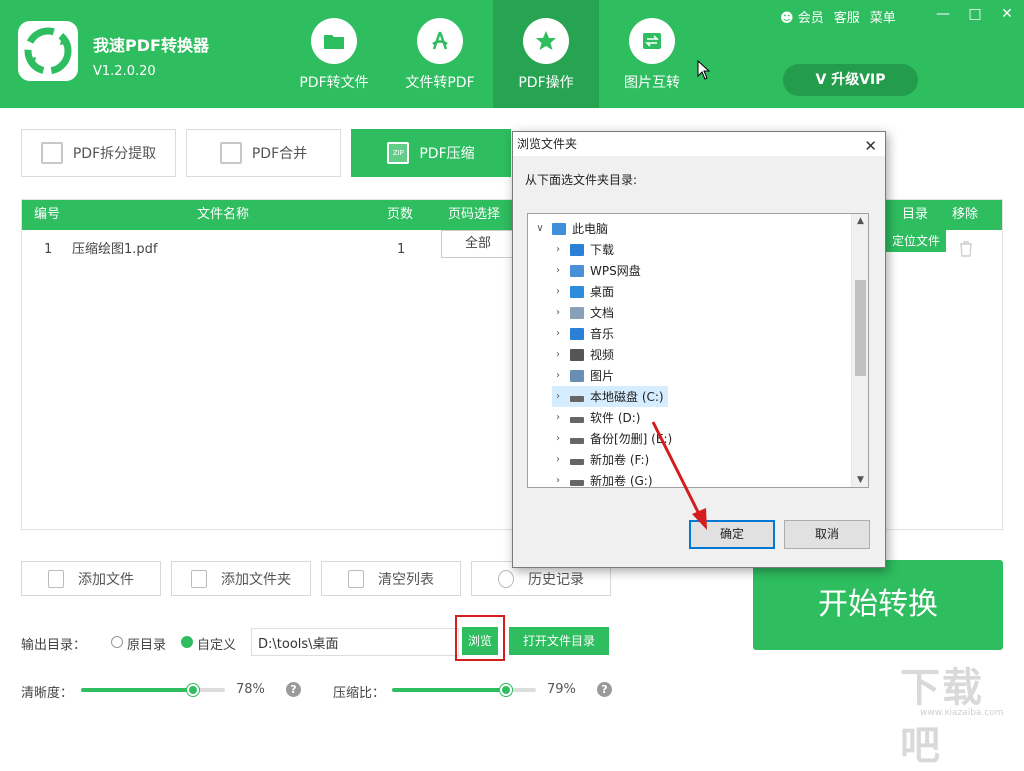 Image resolution: width=1024 pixels, height=771 pixels. What do you see at coordinates (187, 642) in the screenshot?
I see `radio-custom-dir` at bounding box center [187, 642].